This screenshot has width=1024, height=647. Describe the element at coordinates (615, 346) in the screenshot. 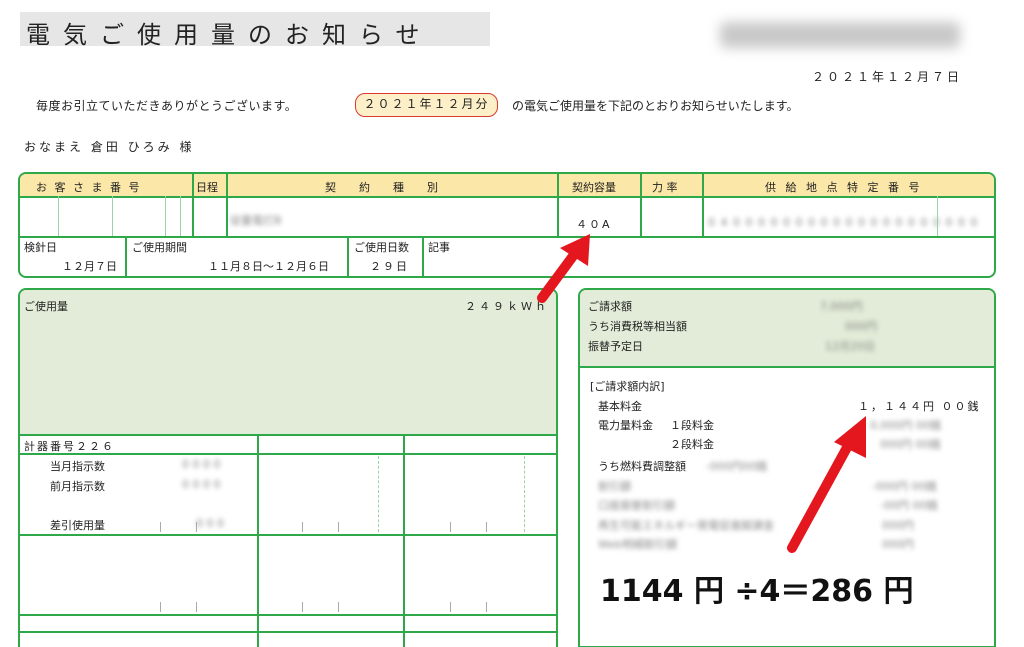

I see `transfer-date-label: 振替予定日` at that location.